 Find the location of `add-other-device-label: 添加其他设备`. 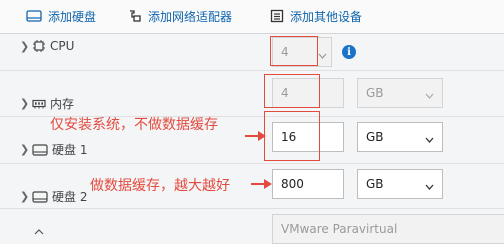

add-other-device-label: 添加其他设备 is located at coordinates (326, 16).